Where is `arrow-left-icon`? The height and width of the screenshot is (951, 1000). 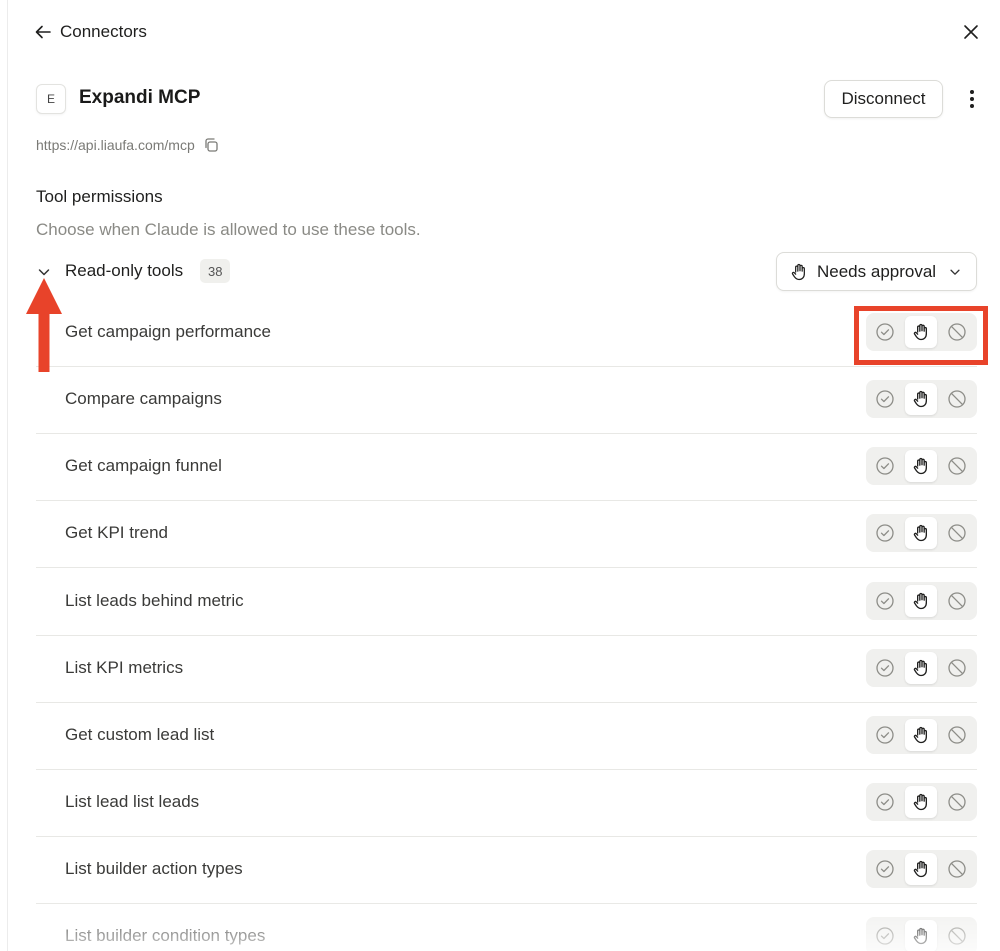 arrow-left-icon is located at coordinates (43, 32).